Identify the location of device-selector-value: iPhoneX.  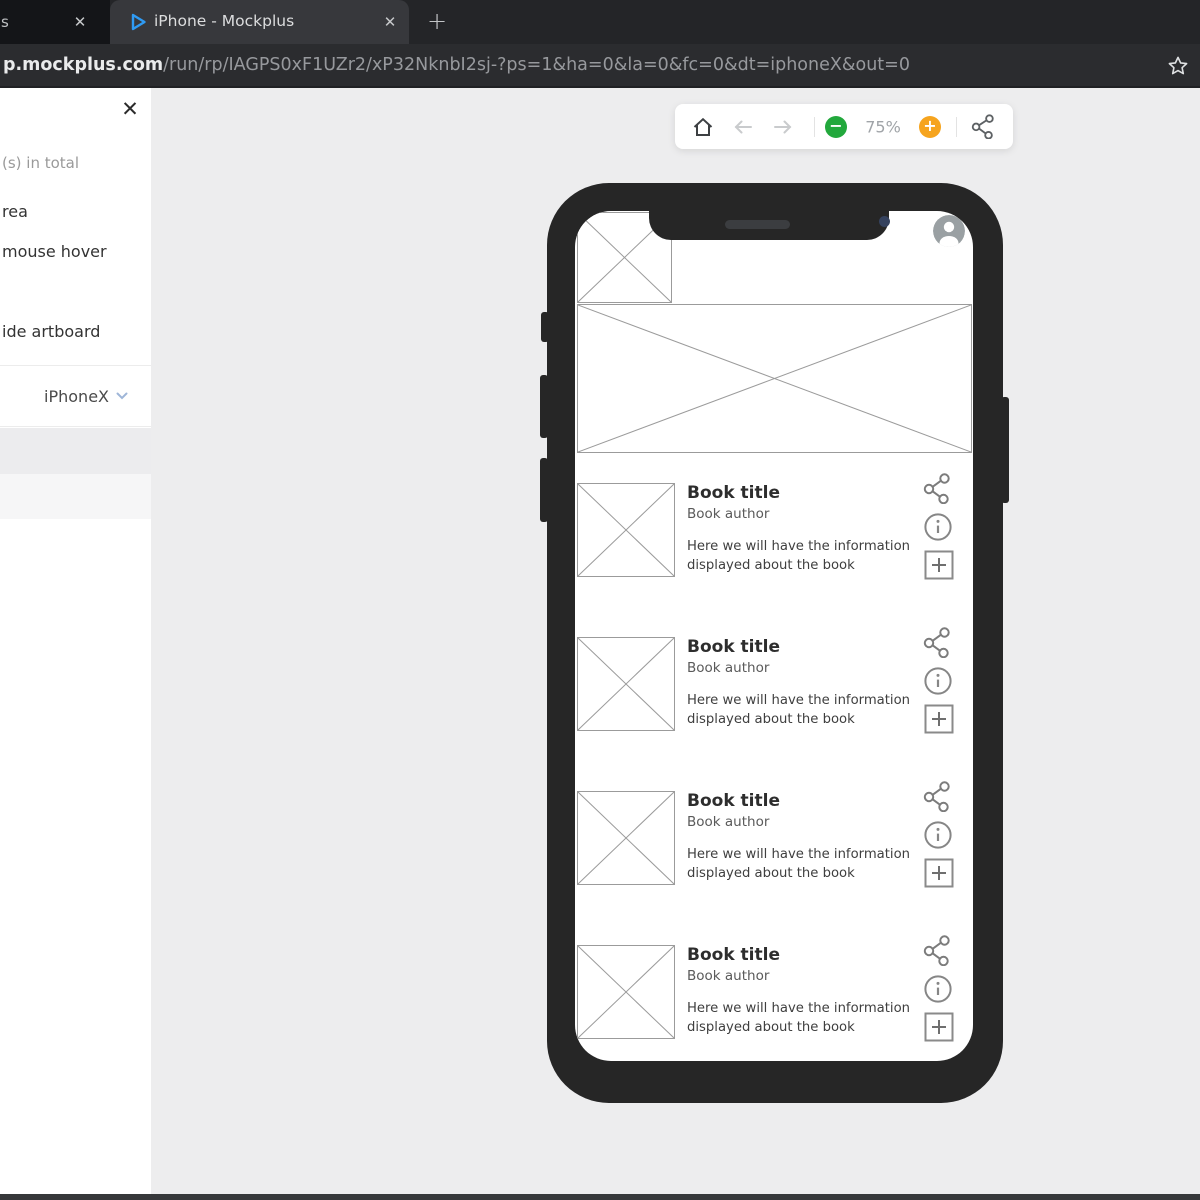
(76, 396).